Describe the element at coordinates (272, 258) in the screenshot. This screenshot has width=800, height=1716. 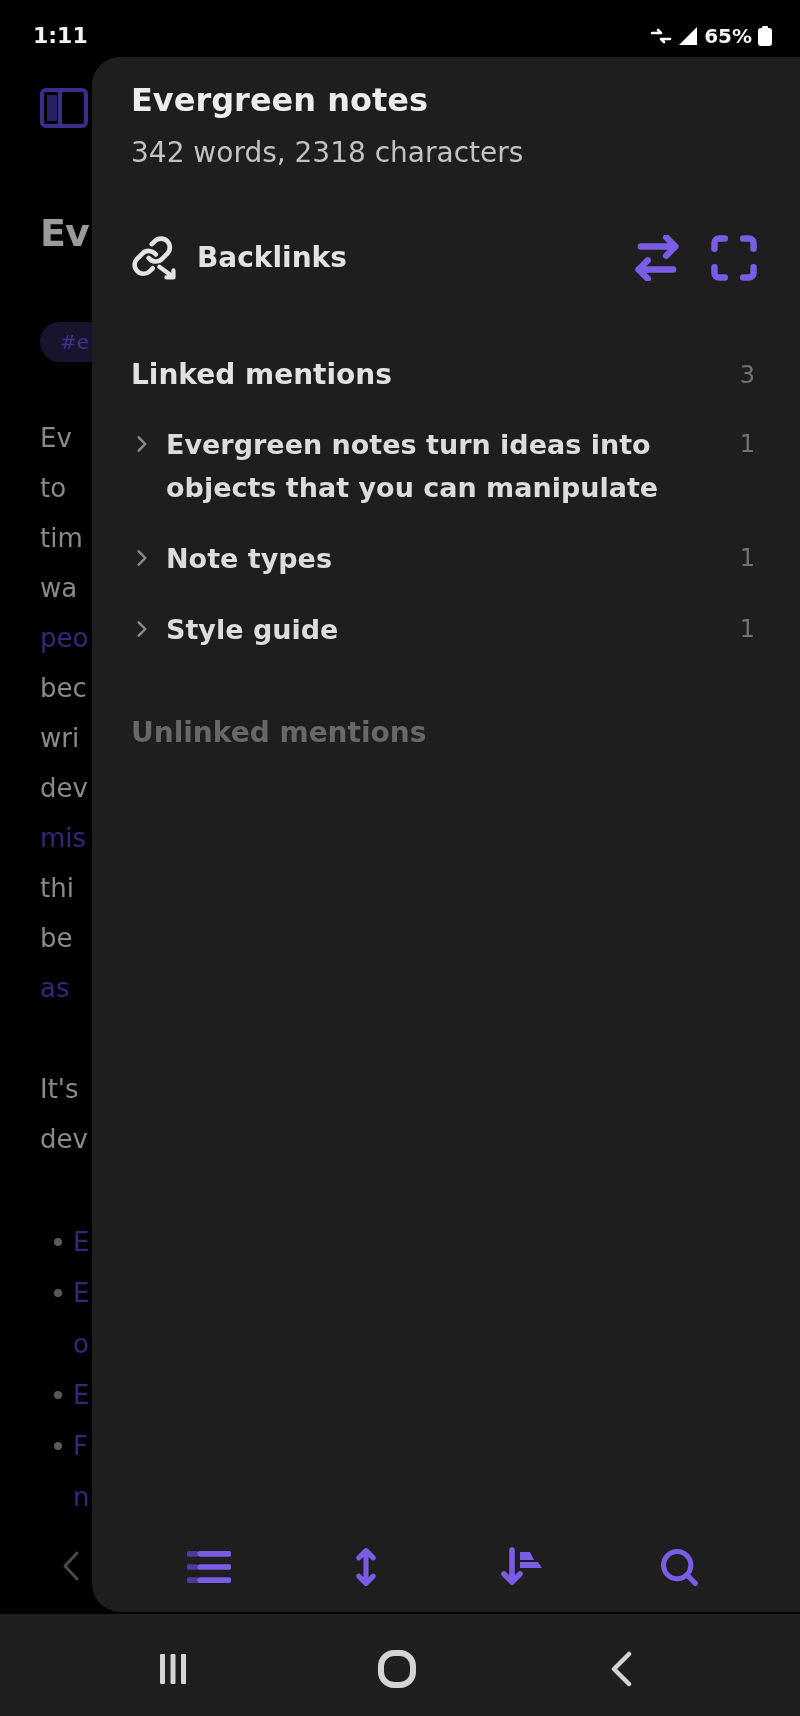
I see `panel-heading: Backlinks` at that location.